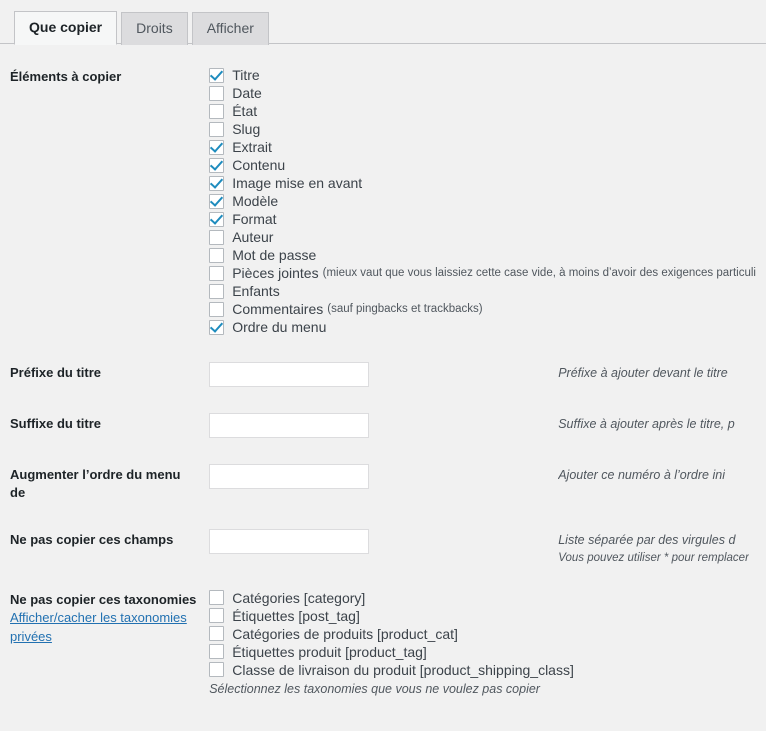 This screenshot has height=731, width=766. Describe the element at coordinates (482, 111) in the screenshot. I see `list-item: État` at that location.